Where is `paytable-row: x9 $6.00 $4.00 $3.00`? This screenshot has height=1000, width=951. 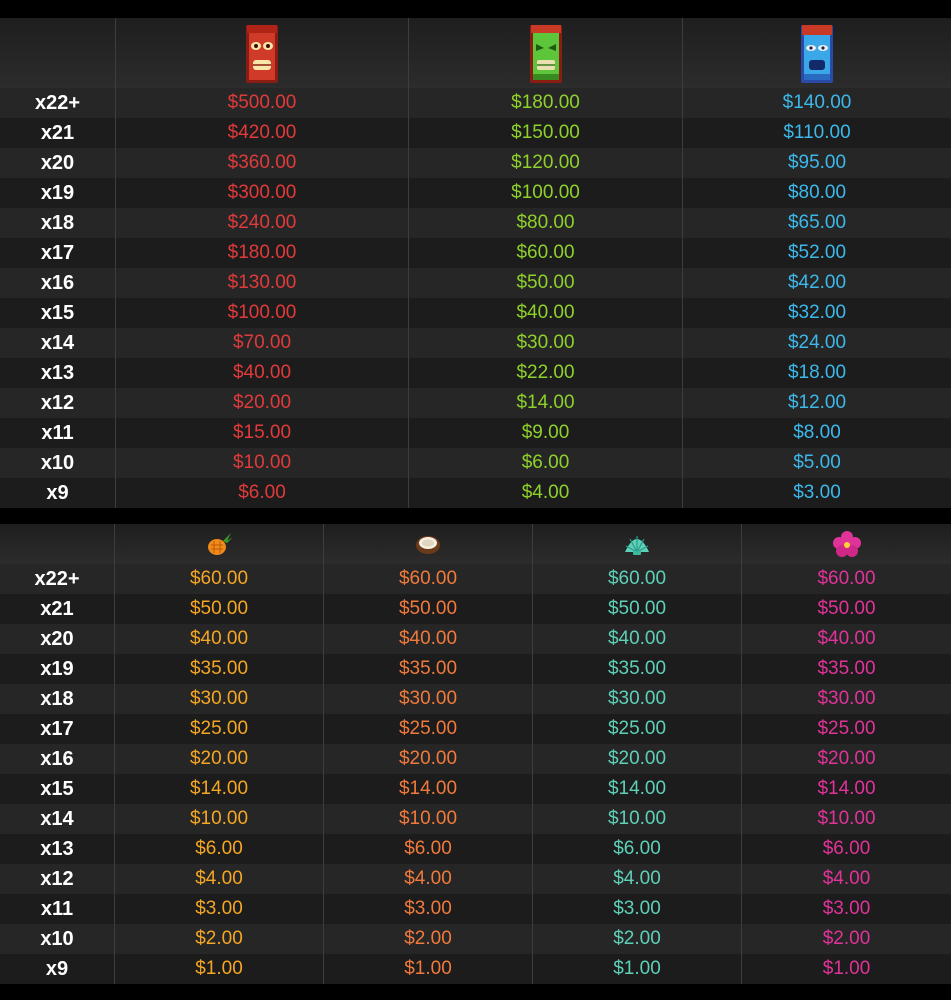 paytable-row: x9 $6.00 $4.00 $3.00 is located at coordinates (475, 493).